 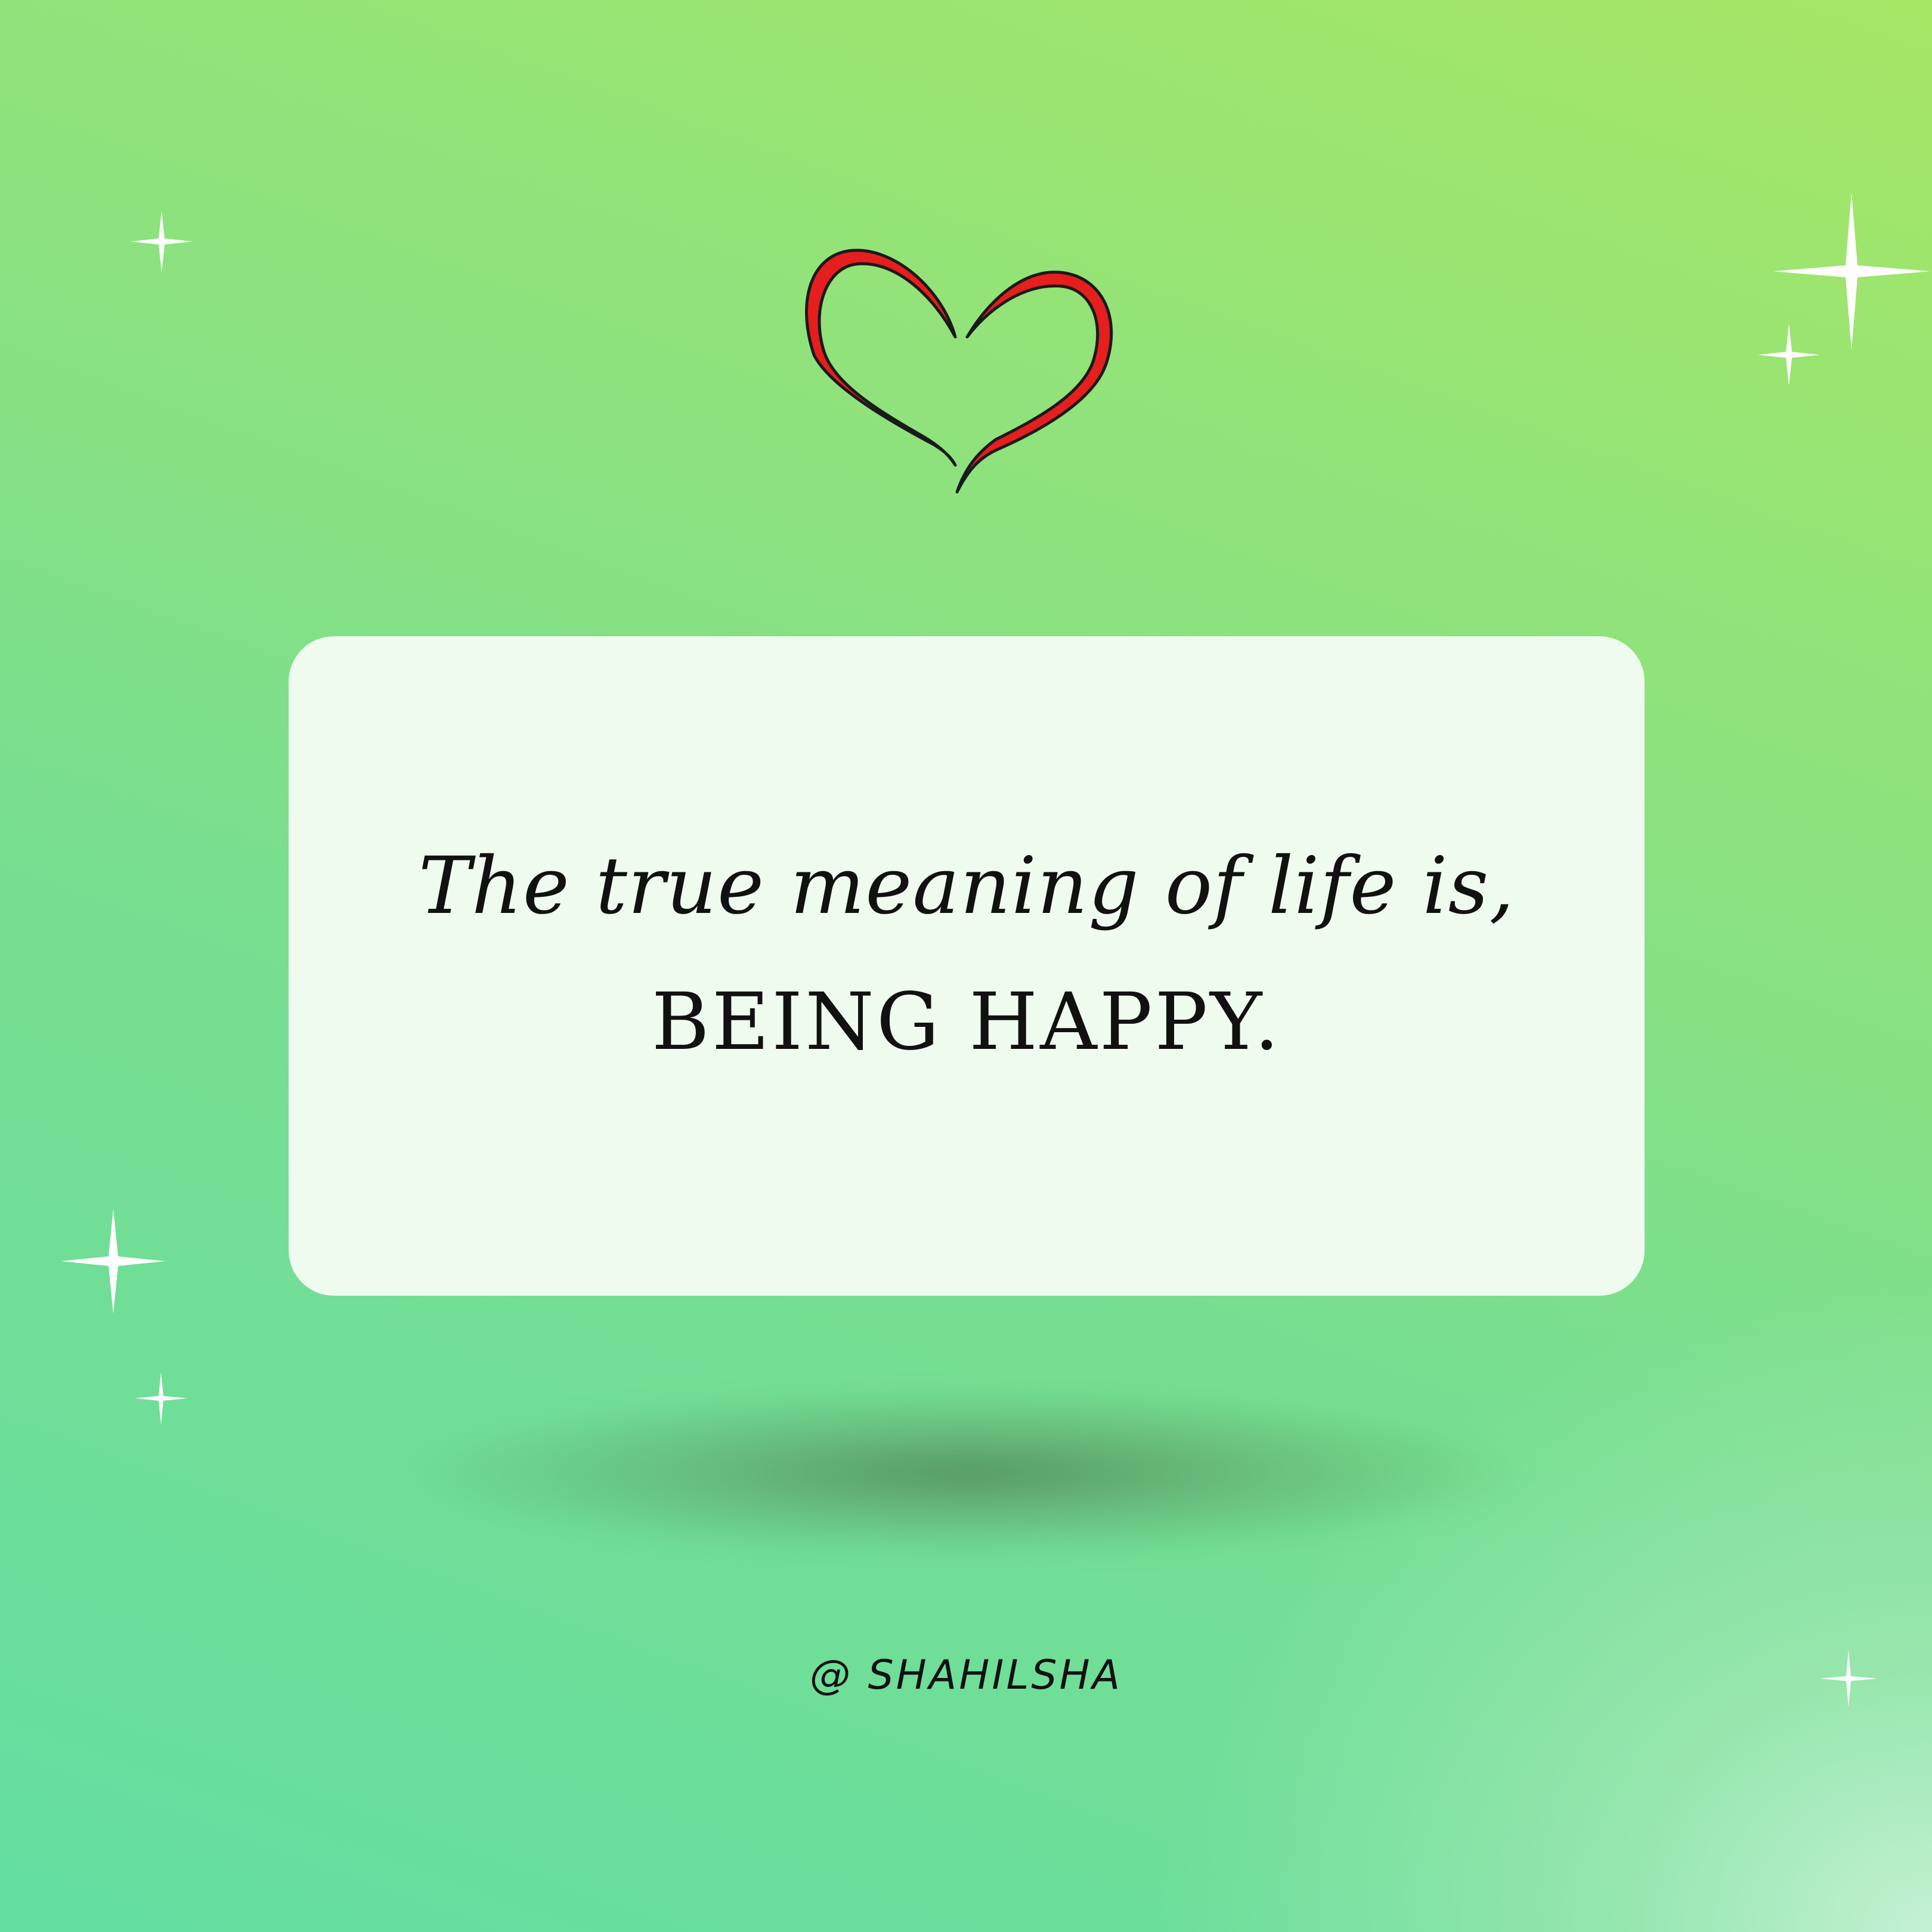 I want to click on quote-text-line-1: The true meaning of life is,, so click(x=967, y=886).